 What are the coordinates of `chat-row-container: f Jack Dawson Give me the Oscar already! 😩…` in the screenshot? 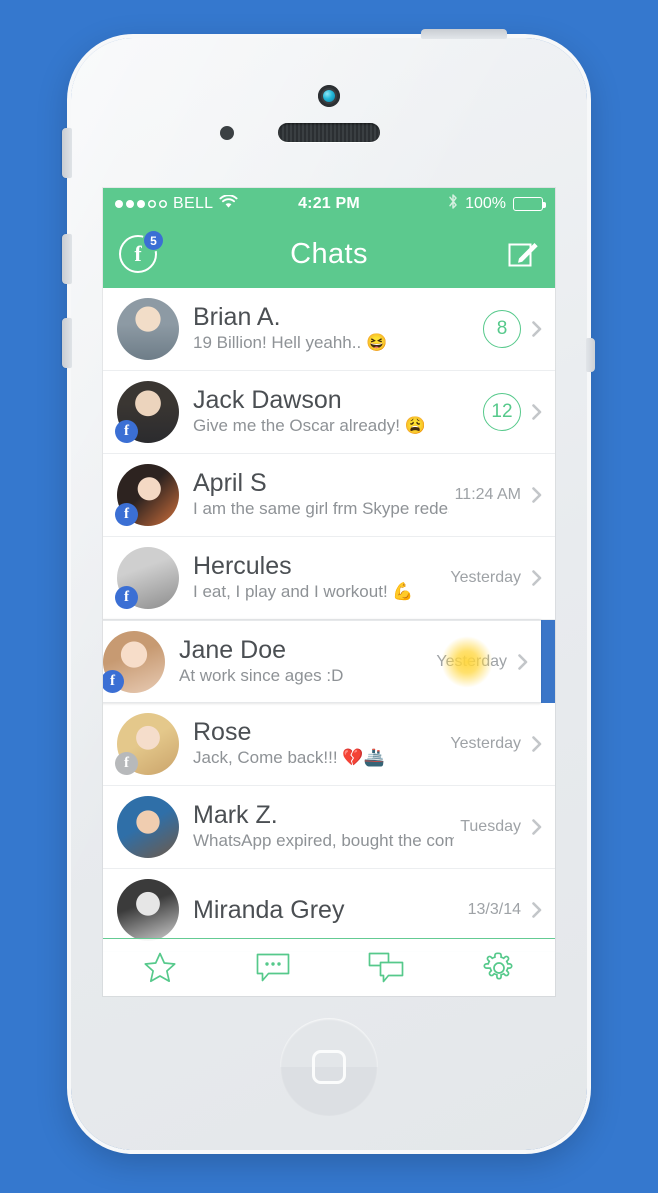 It's located at (329, 412).